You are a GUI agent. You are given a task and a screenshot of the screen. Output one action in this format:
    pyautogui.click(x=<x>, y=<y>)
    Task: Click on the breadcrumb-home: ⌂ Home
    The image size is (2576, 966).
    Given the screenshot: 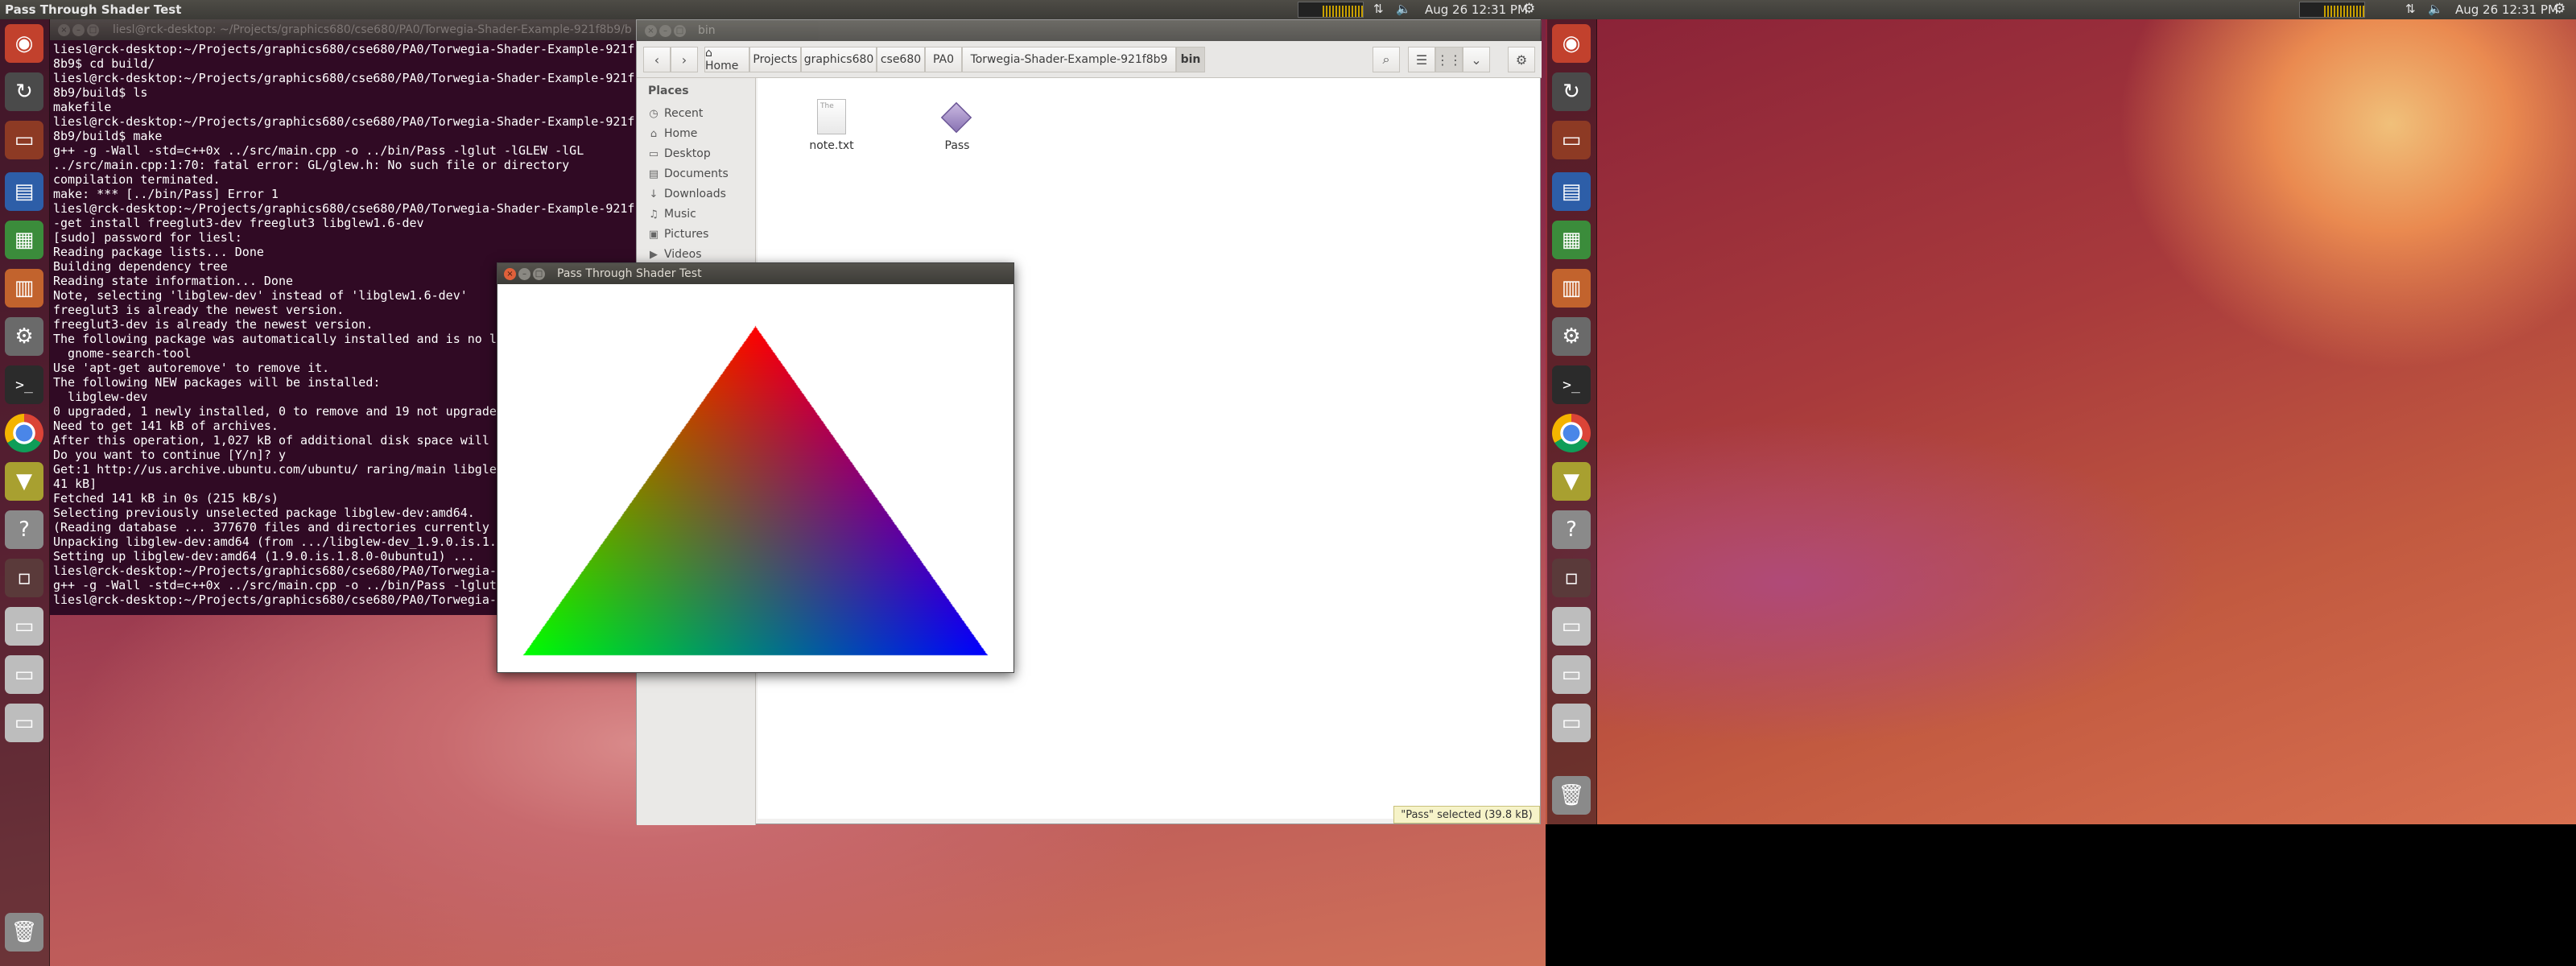 What is the action you would take?
    pyautogui.click(x=726, y=59)
    